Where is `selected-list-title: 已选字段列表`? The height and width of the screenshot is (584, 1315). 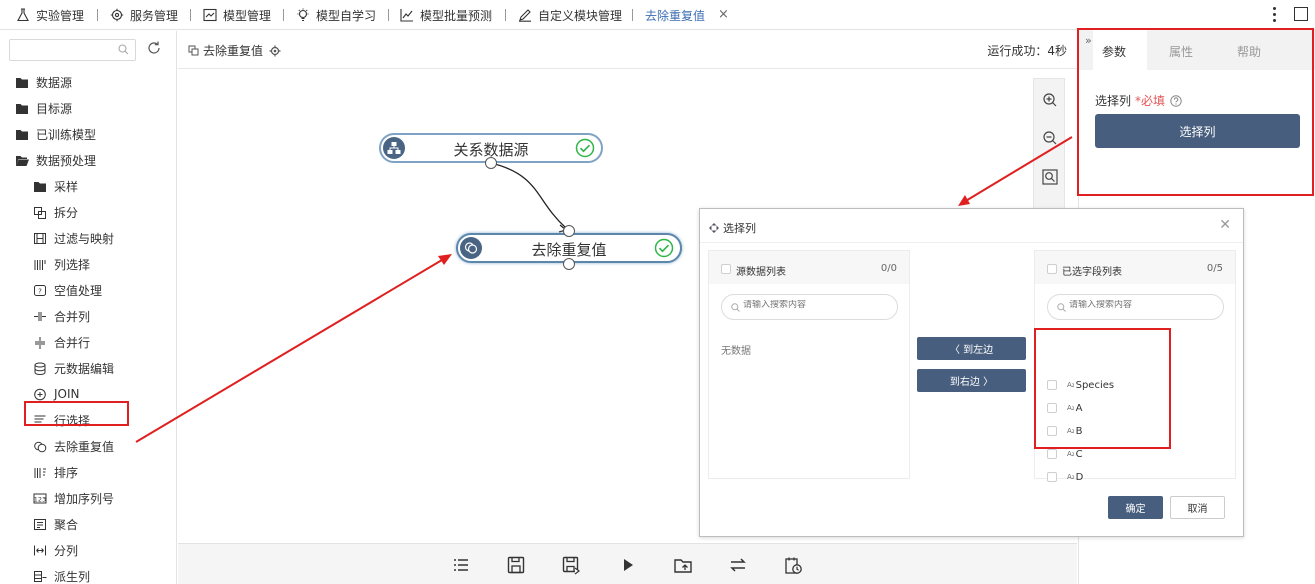
selected-list-title: 已选字段列表 is located at coordinates (1092, 272).